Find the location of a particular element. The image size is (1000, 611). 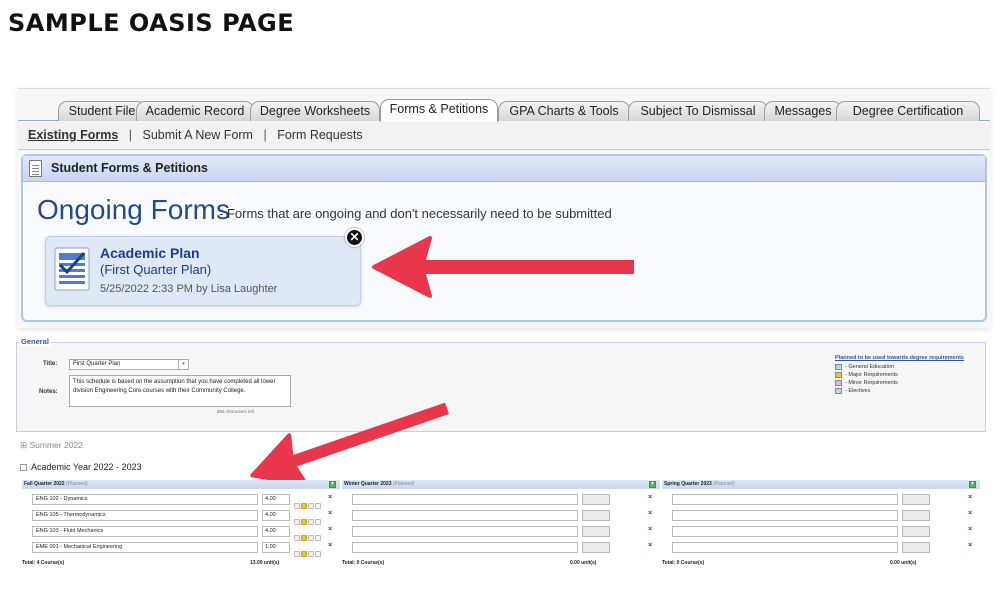

tab-subject-to-dismissal: Subject To Dismissal is located at coordinates (698, 111).